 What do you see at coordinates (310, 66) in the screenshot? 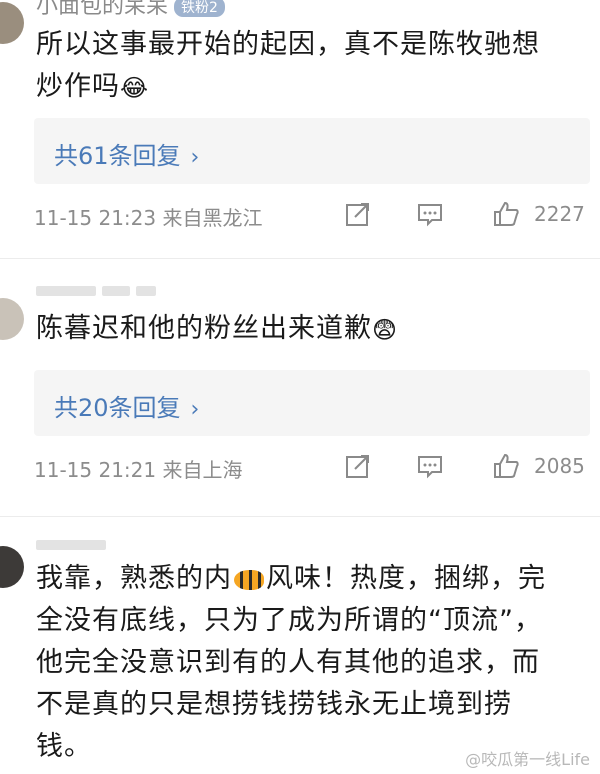
I see `comment-content: 所以这事最开始的起因，真不是陈牧驰想 炒作吗😂` at bounding box center [310, 66].